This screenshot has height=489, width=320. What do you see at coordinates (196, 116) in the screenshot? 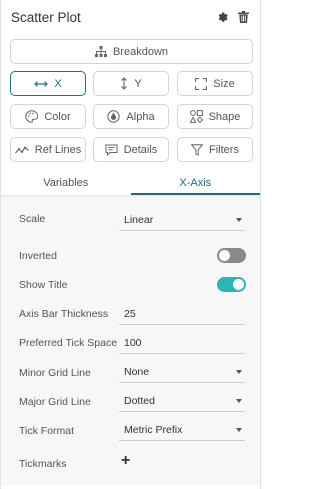
I see `shapes-icon` at bounding box center [196, 116].